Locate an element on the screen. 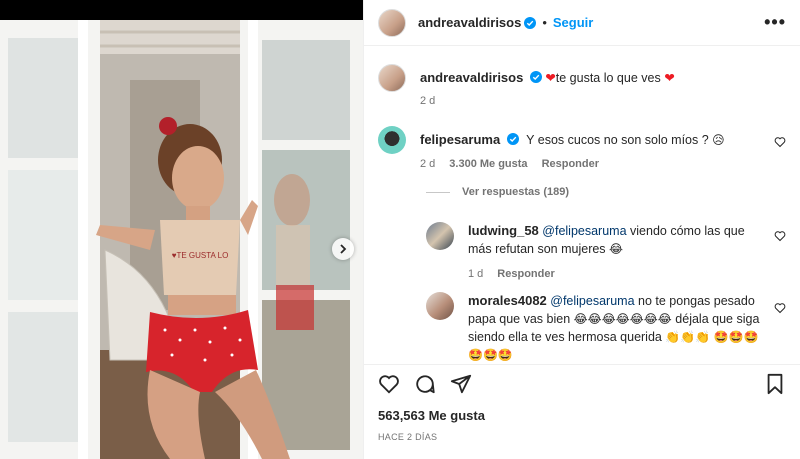  comment-username: ludwing_58 is located at coordinates (503, 230).